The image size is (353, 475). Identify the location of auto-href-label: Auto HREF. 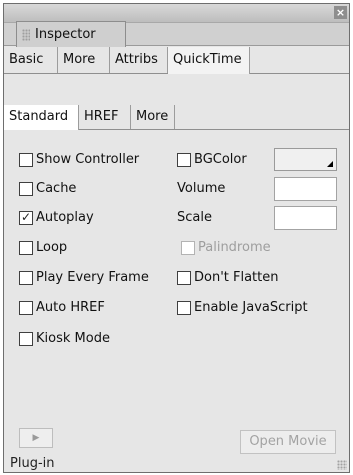
(70, 307).